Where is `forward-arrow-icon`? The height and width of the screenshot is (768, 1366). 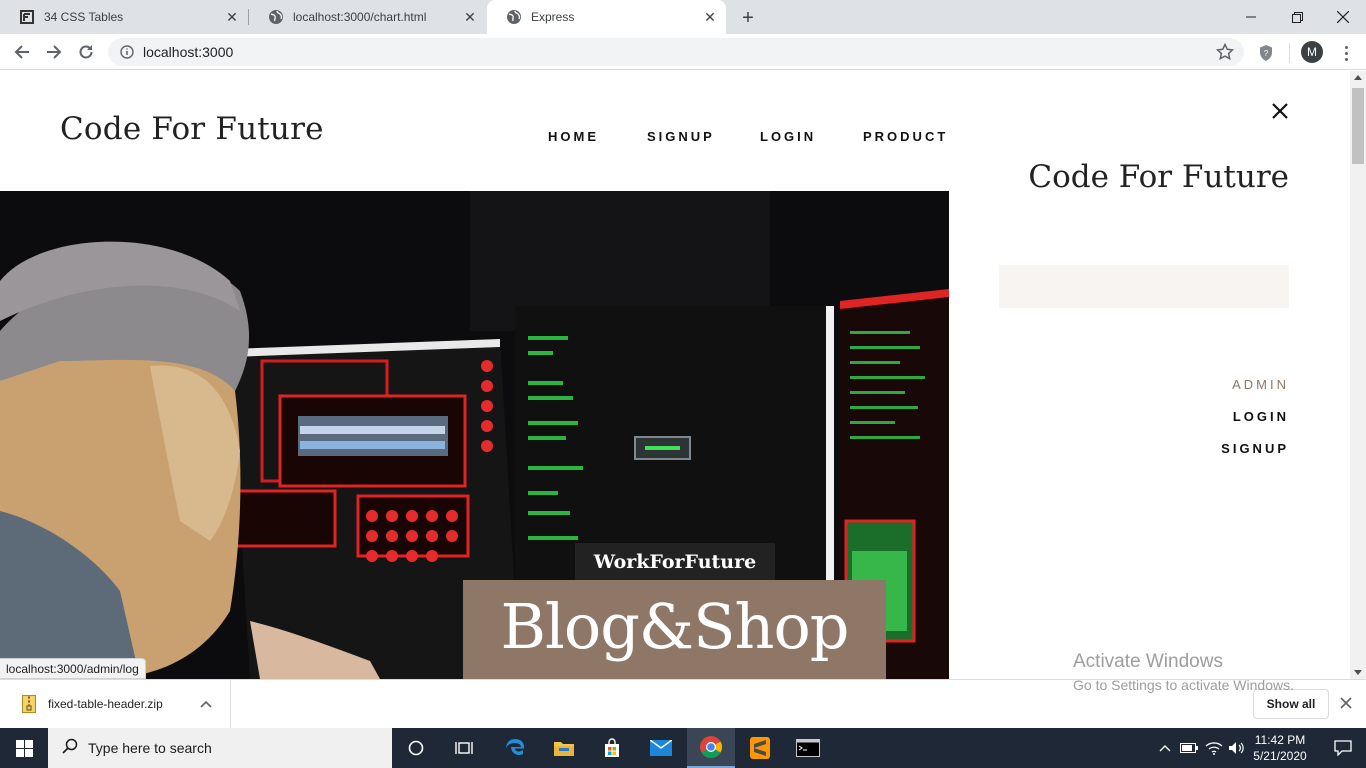
forward-arrow-icon is located at coordinates (54, 52).